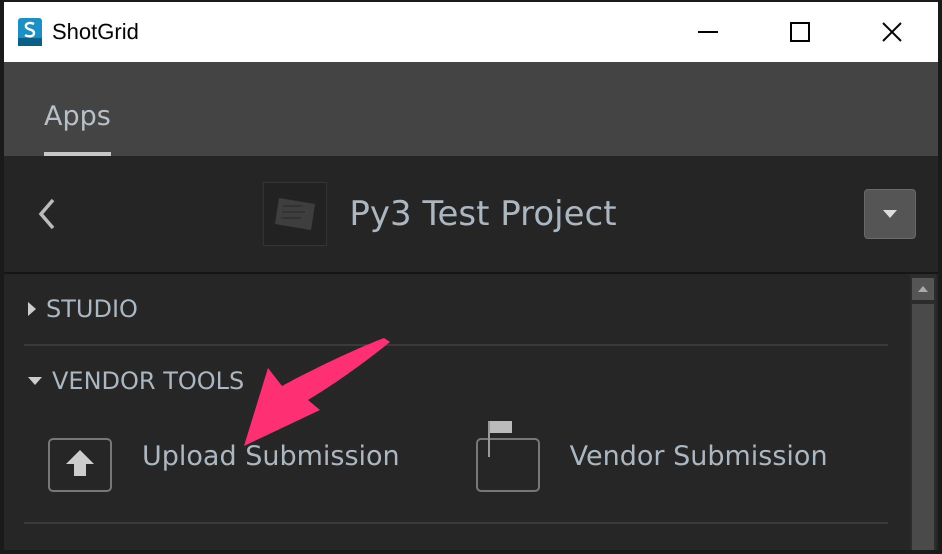 Image resolution: width=942 pixels, height=554 pixels. Describe the element at coordinates (652, 456) in the screenshot. I see `app-launcher: Vendor Submission` at that location.